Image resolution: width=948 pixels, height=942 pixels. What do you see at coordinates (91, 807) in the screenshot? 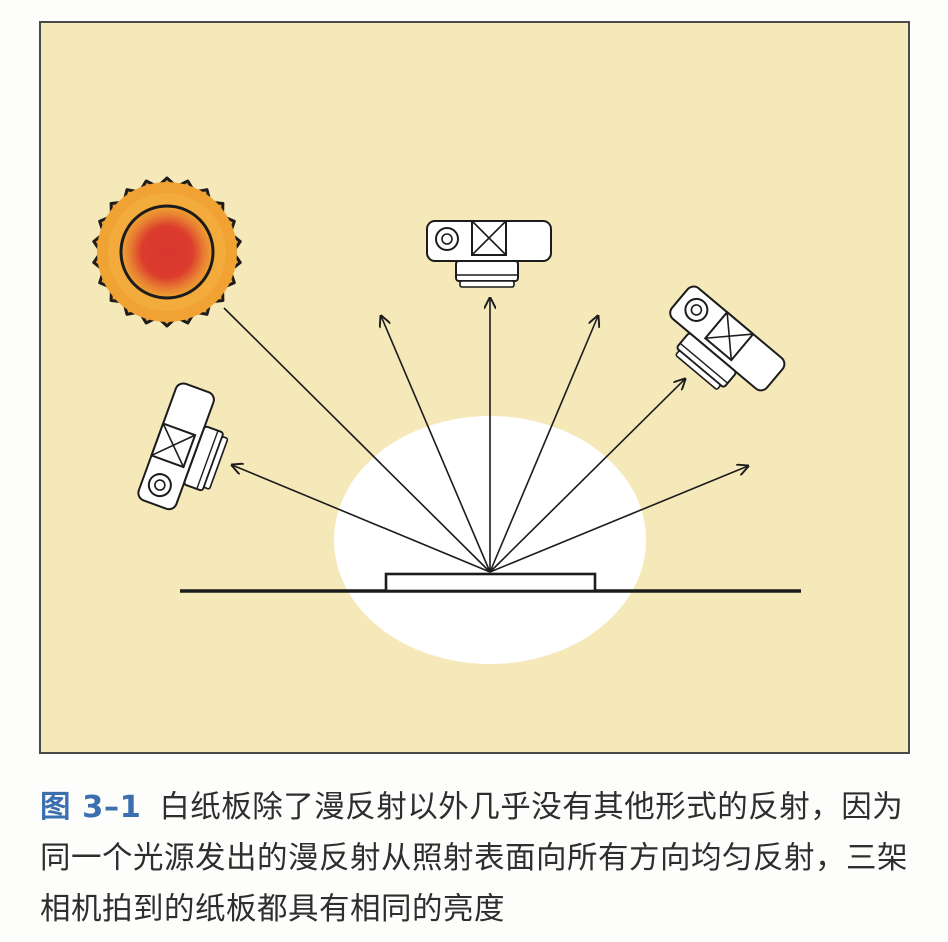
I see `figure-label: 图 3–1` at bounding box center [91, 807].